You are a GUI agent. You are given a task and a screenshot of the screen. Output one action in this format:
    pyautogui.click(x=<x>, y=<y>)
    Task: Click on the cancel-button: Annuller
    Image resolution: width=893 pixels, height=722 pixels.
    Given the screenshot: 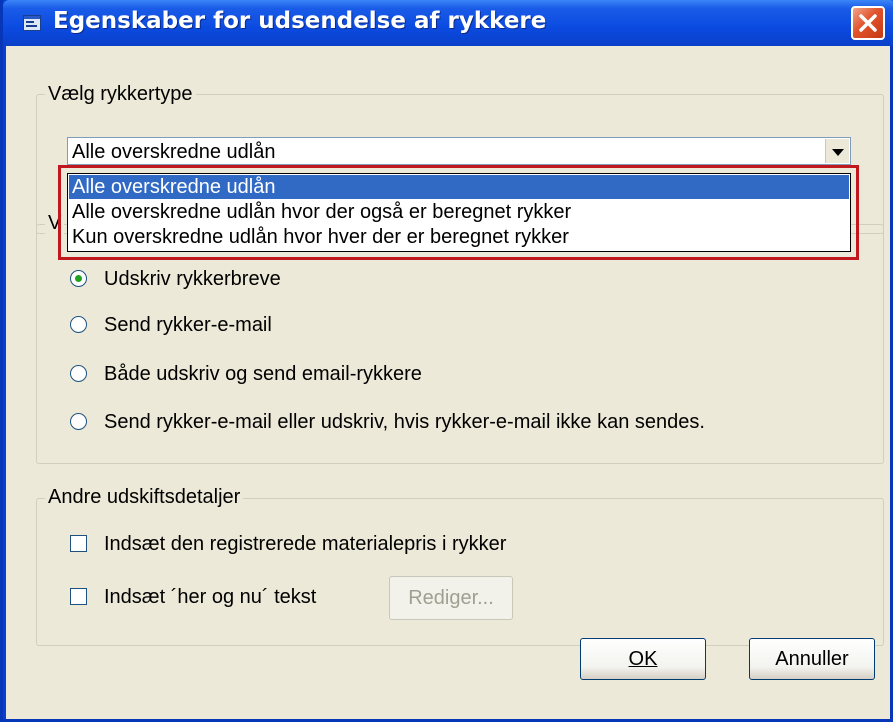 What is the action you would take?
    pyautogui.click(x=812, y=659)
    